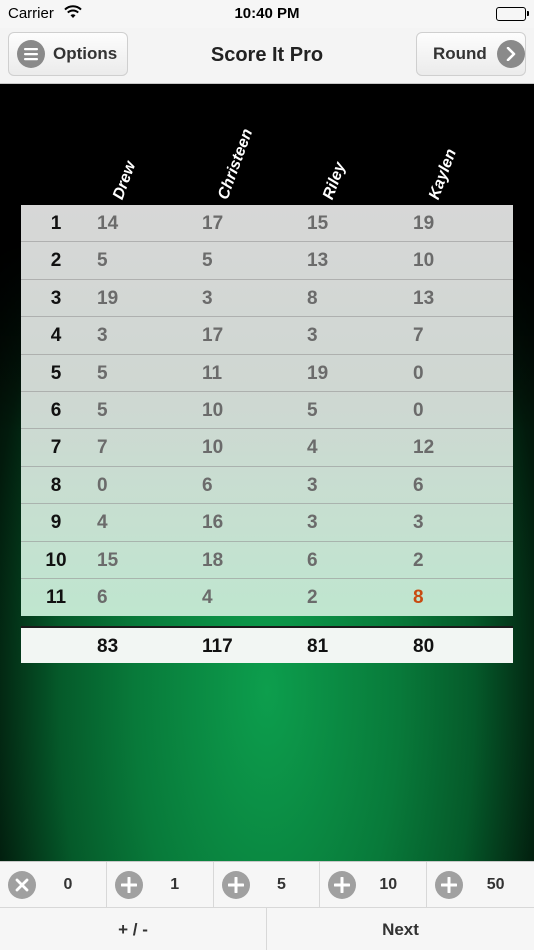 The image size is (534, 950). What do you see at coordinates (217, 646) in the screenshot?
I see `total-score: 117` at bounding box center [217, 646].